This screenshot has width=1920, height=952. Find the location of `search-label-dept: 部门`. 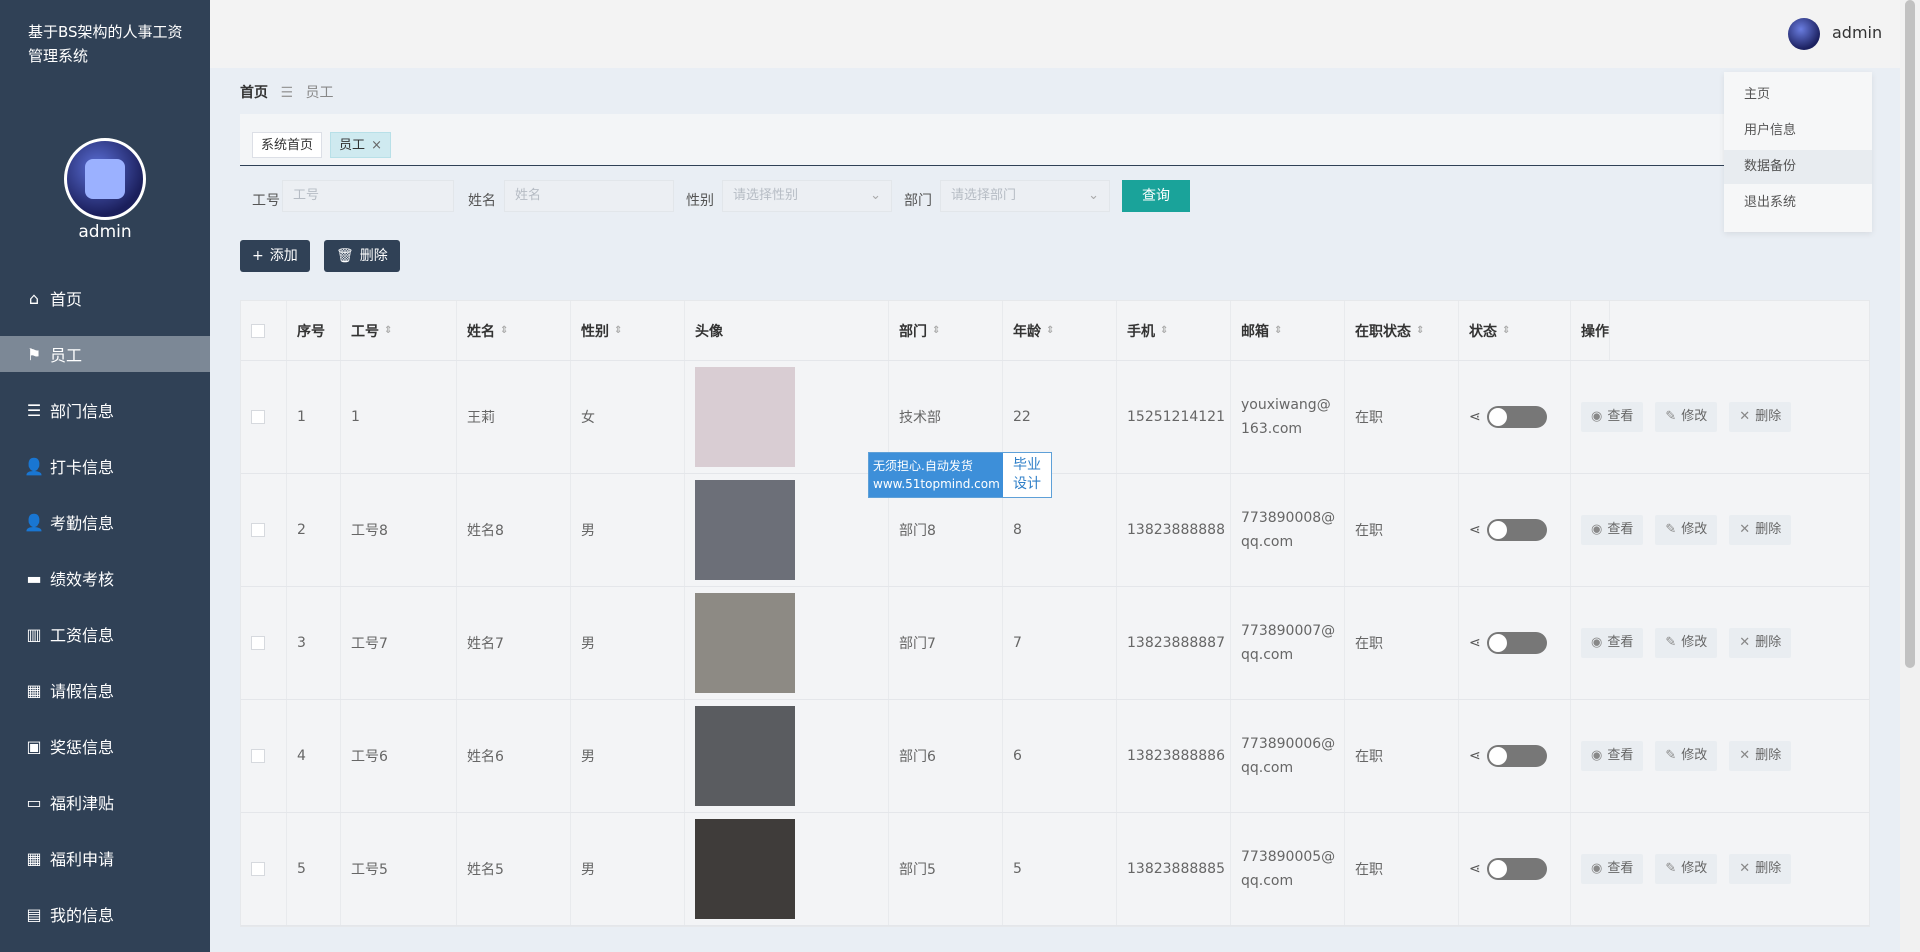

search-label-dept: 部门 is located at coordinates (918, 201).